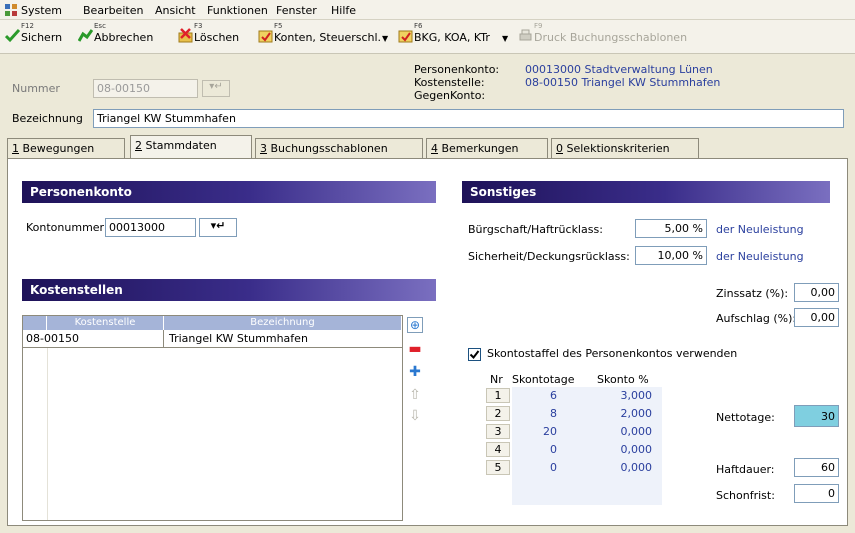  I want to click on tab-selektionskriterien-label: Selektionskriterien, so click(616, 148).